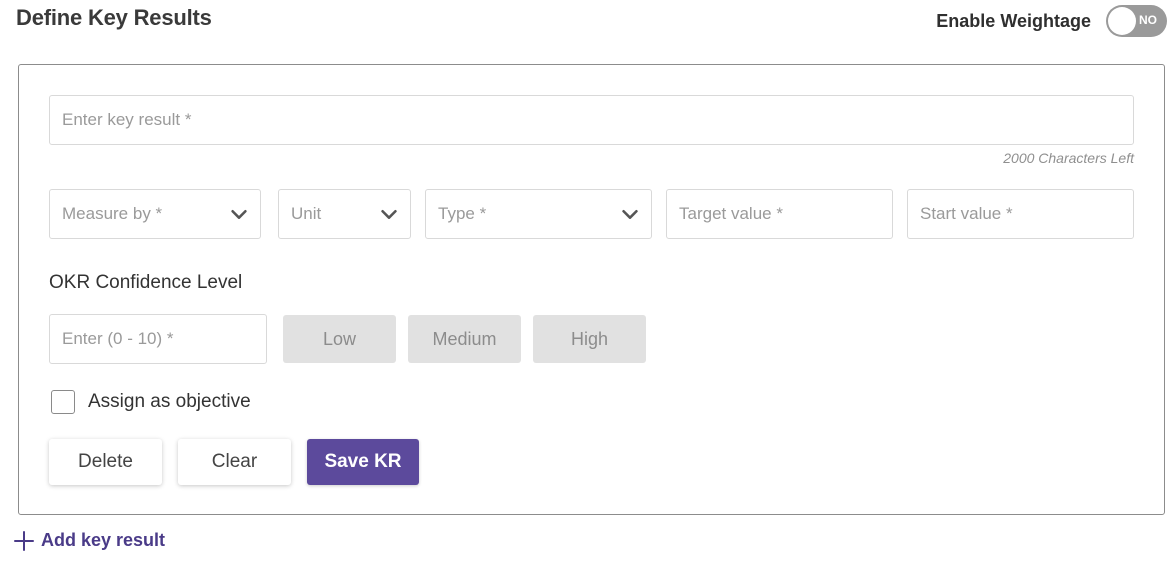 Image resolution: width=1175 pixels, height=561 pixels. I want to click on add-key-result-link: Add key result, so click(89, 540).